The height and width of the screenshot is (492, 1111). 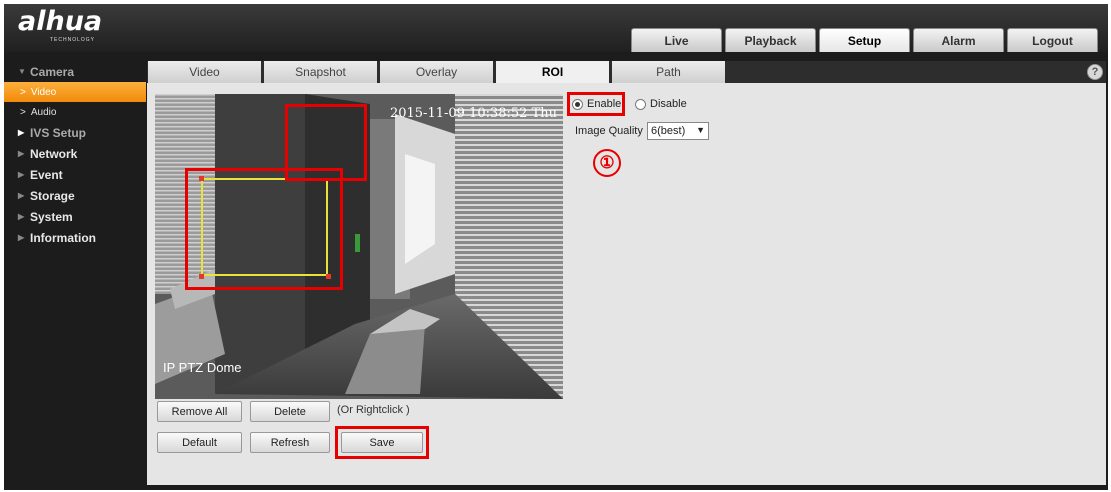 I want to click on expanded-triangle-icon: ▼, so click(x=22, y=71).